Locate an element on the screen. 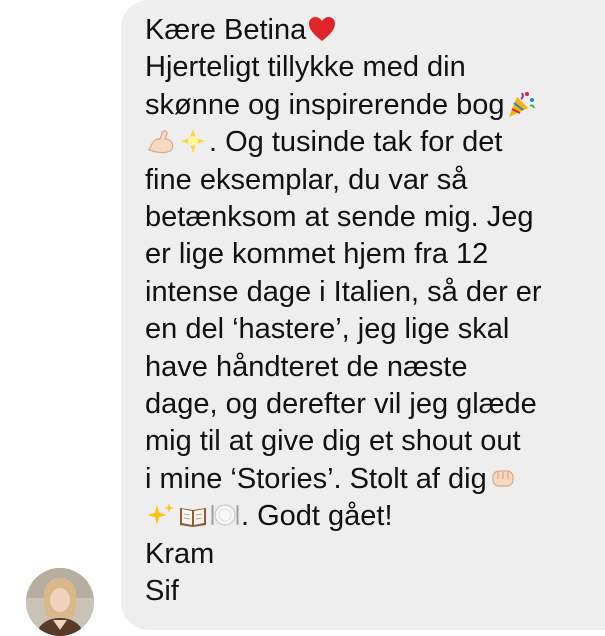  message-text: Hjerteligt tillykke med din is located at coordinates (305, 67).